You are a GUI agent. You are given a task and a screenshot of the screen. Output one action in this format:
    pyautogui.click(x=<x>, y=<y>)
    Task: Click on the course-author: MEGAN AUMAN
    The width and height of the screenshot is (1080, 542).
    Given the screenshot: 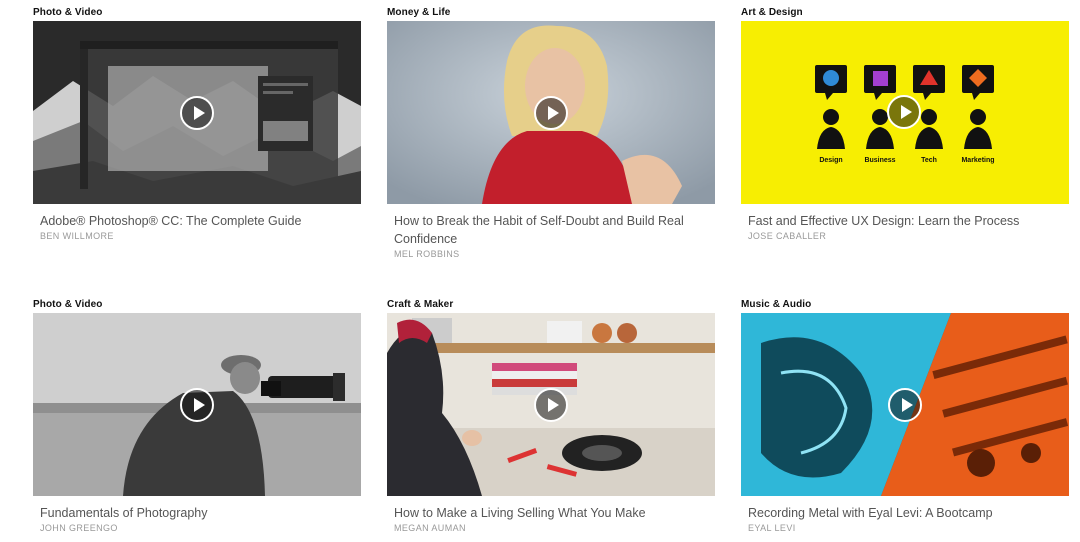 What is the action you would take?
    pyautogui.click(x=430, y=528)
    